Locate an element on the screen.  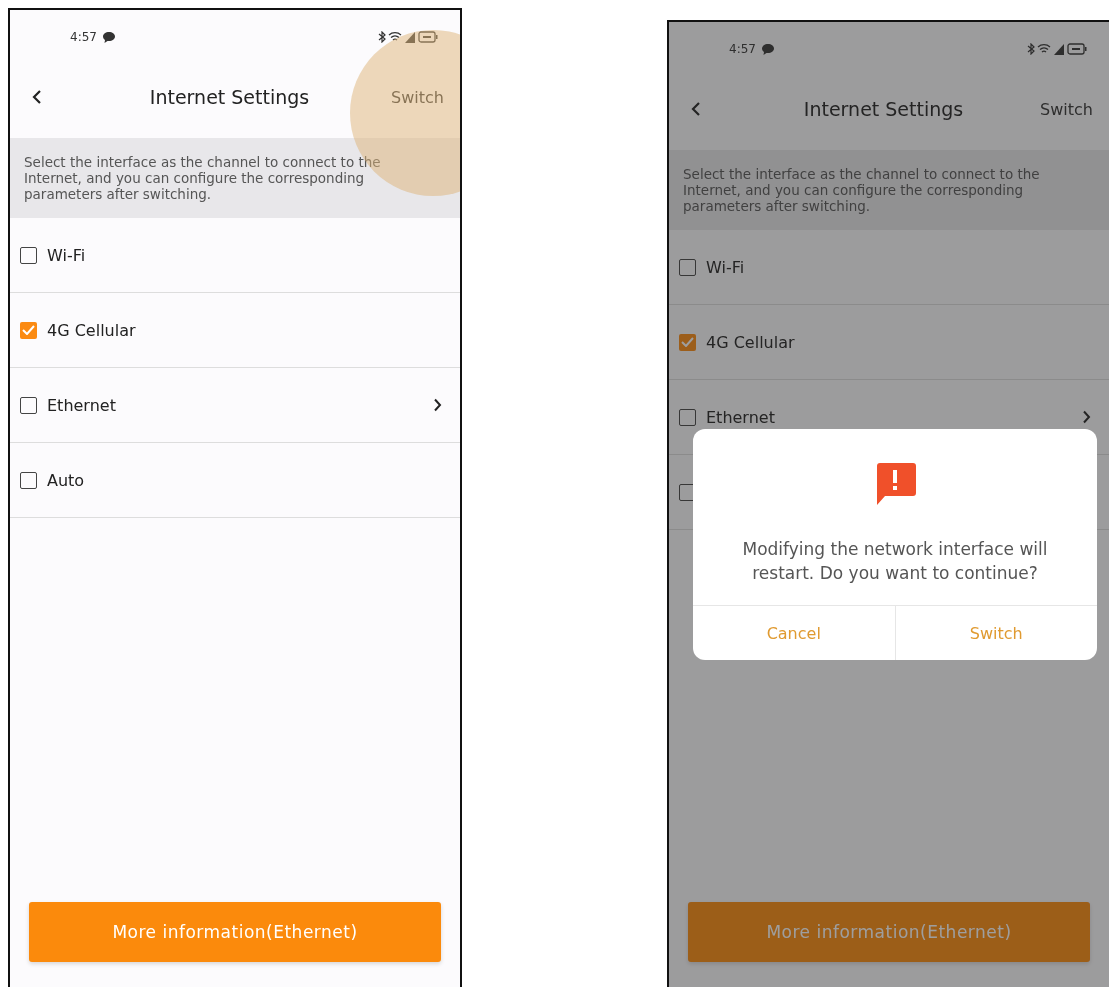
option-row: Ethernet is located at coordinates (235, 405).